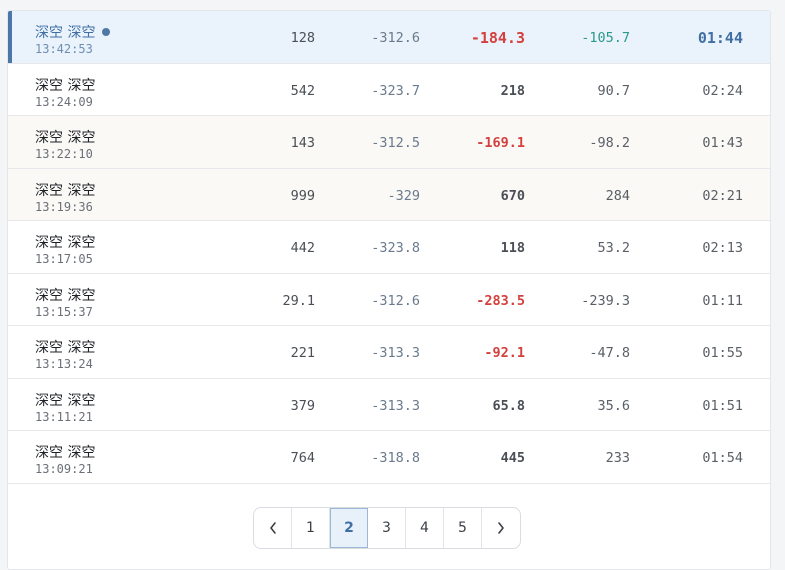  Describe the element at coordinates (722, 248) in the screenshot. I see `duration: 02:13` at that location.